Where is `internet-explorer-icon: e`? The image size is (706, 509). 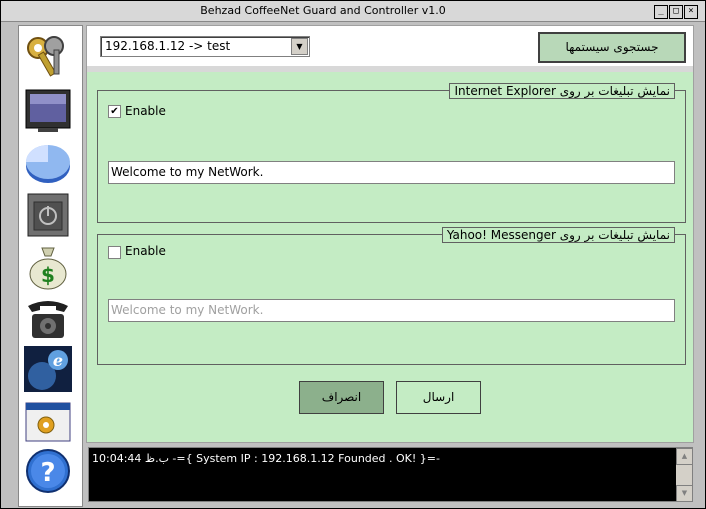
internet-explorer-icon: e is located at coordinates (48, 369).